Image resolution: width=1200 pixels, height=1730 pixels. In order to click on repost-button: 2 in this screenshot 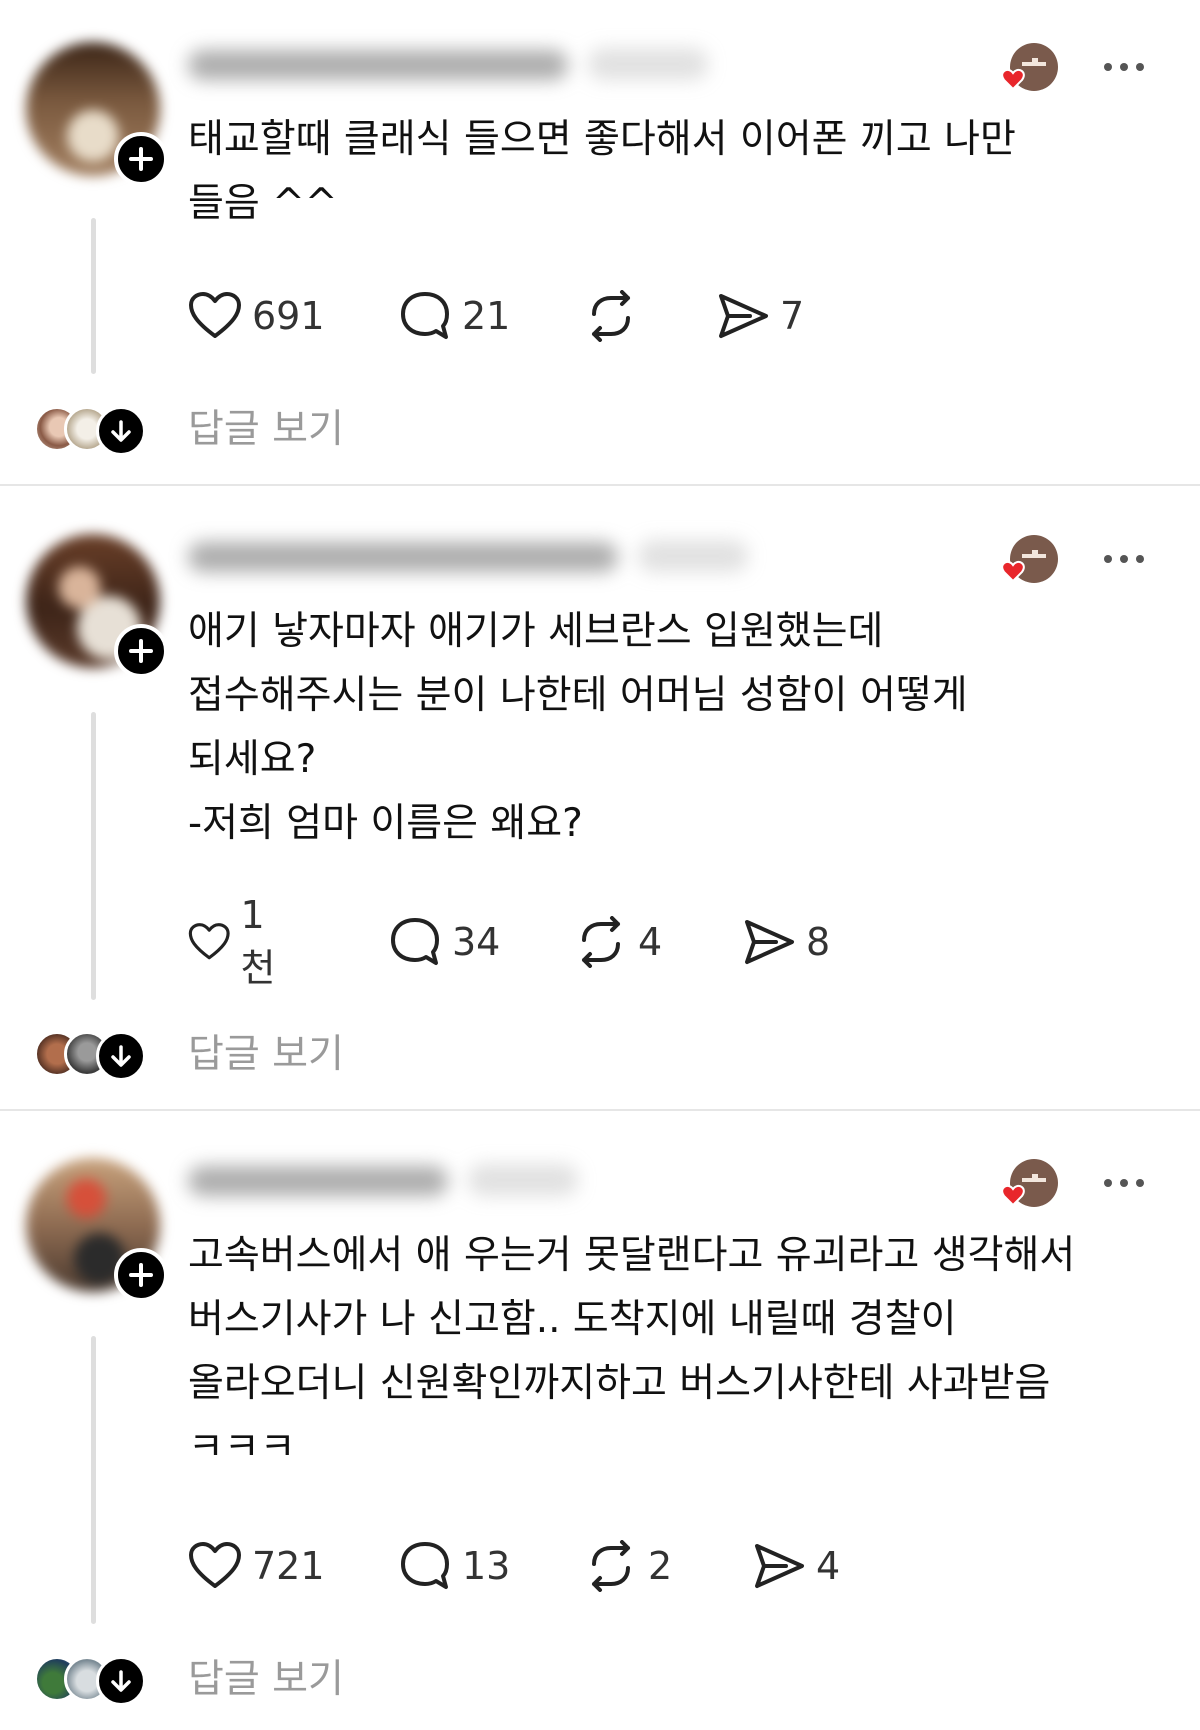, I will do `click(628, 1566)`.